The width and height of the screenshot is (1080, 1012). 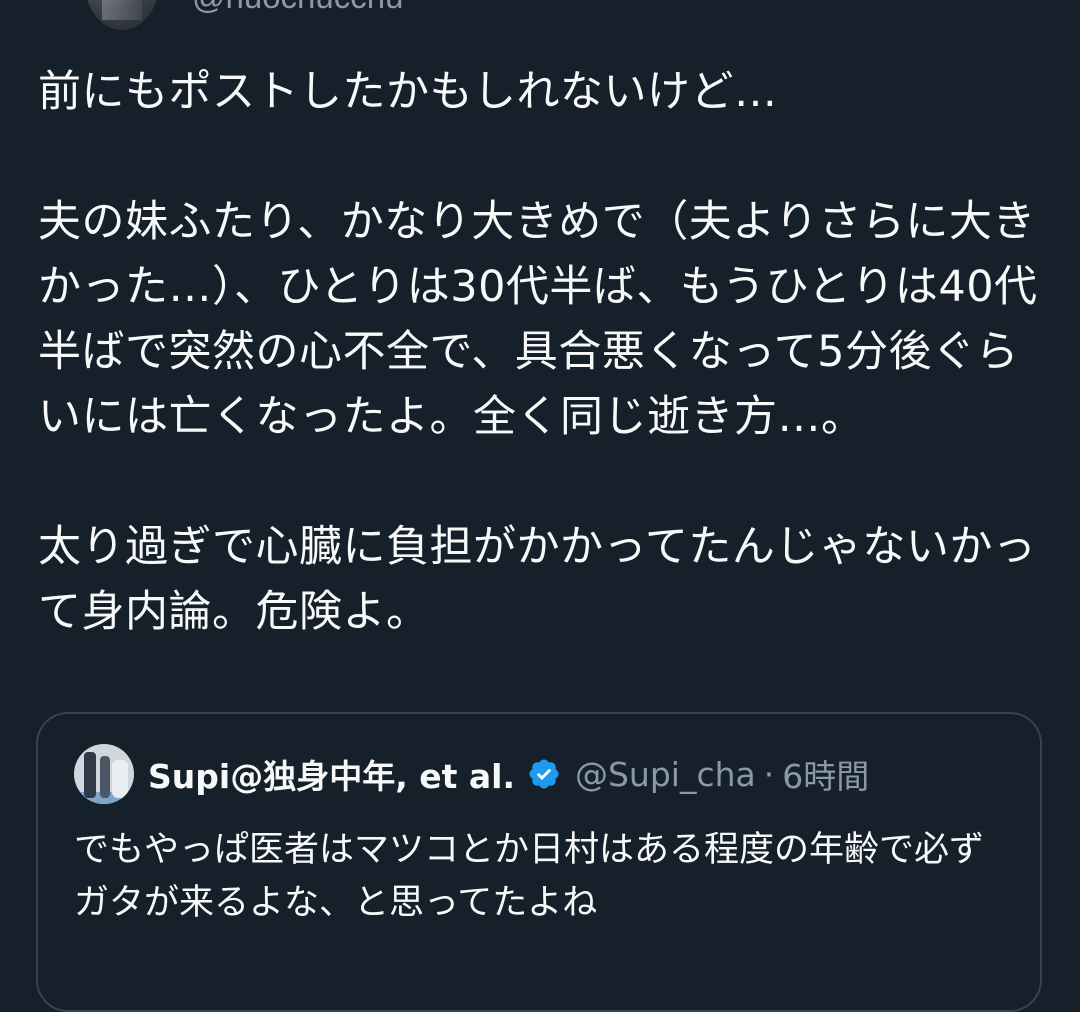 What do you see at coordinates (825, 774) in the screenshot?
I see `quoted-tweet-timestamp: 6時間` at bounding box center [825, 774].